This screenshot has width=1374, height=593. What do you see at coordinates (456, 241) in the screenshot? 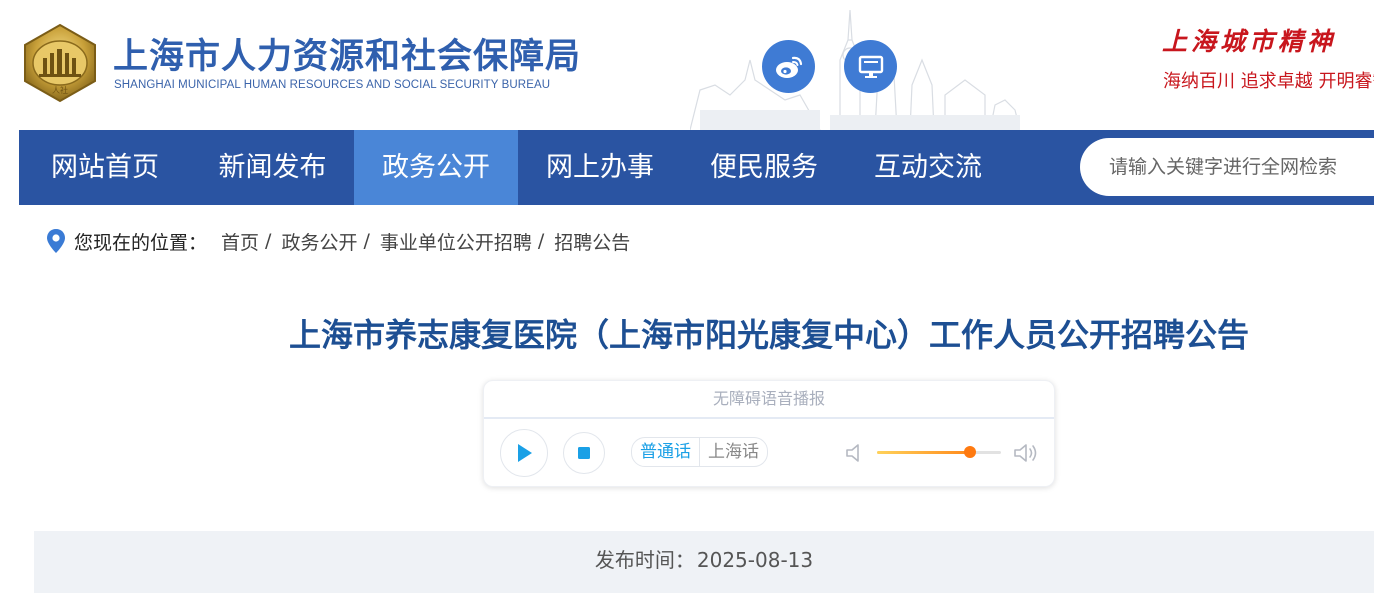
I see `breadcrumb-institution-recruitment: 事业单位公开招聘` at bounding box center [456, 241].